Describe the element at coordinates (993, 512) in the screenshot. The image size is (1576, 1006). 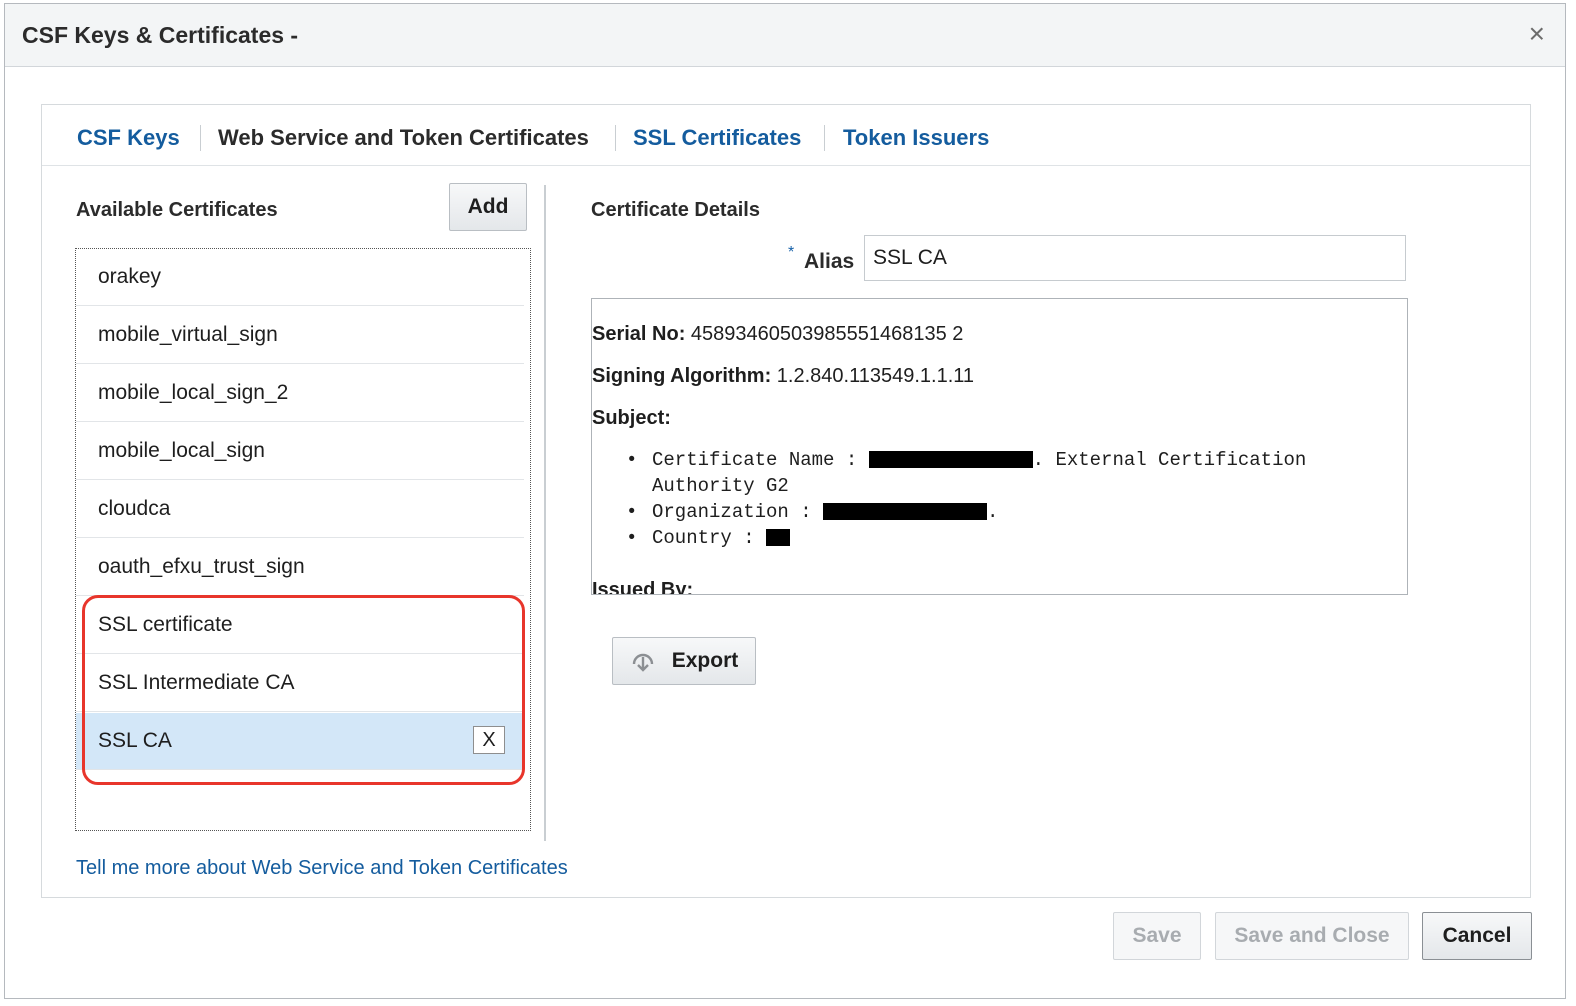
I see `org-suffix: .` at that location.